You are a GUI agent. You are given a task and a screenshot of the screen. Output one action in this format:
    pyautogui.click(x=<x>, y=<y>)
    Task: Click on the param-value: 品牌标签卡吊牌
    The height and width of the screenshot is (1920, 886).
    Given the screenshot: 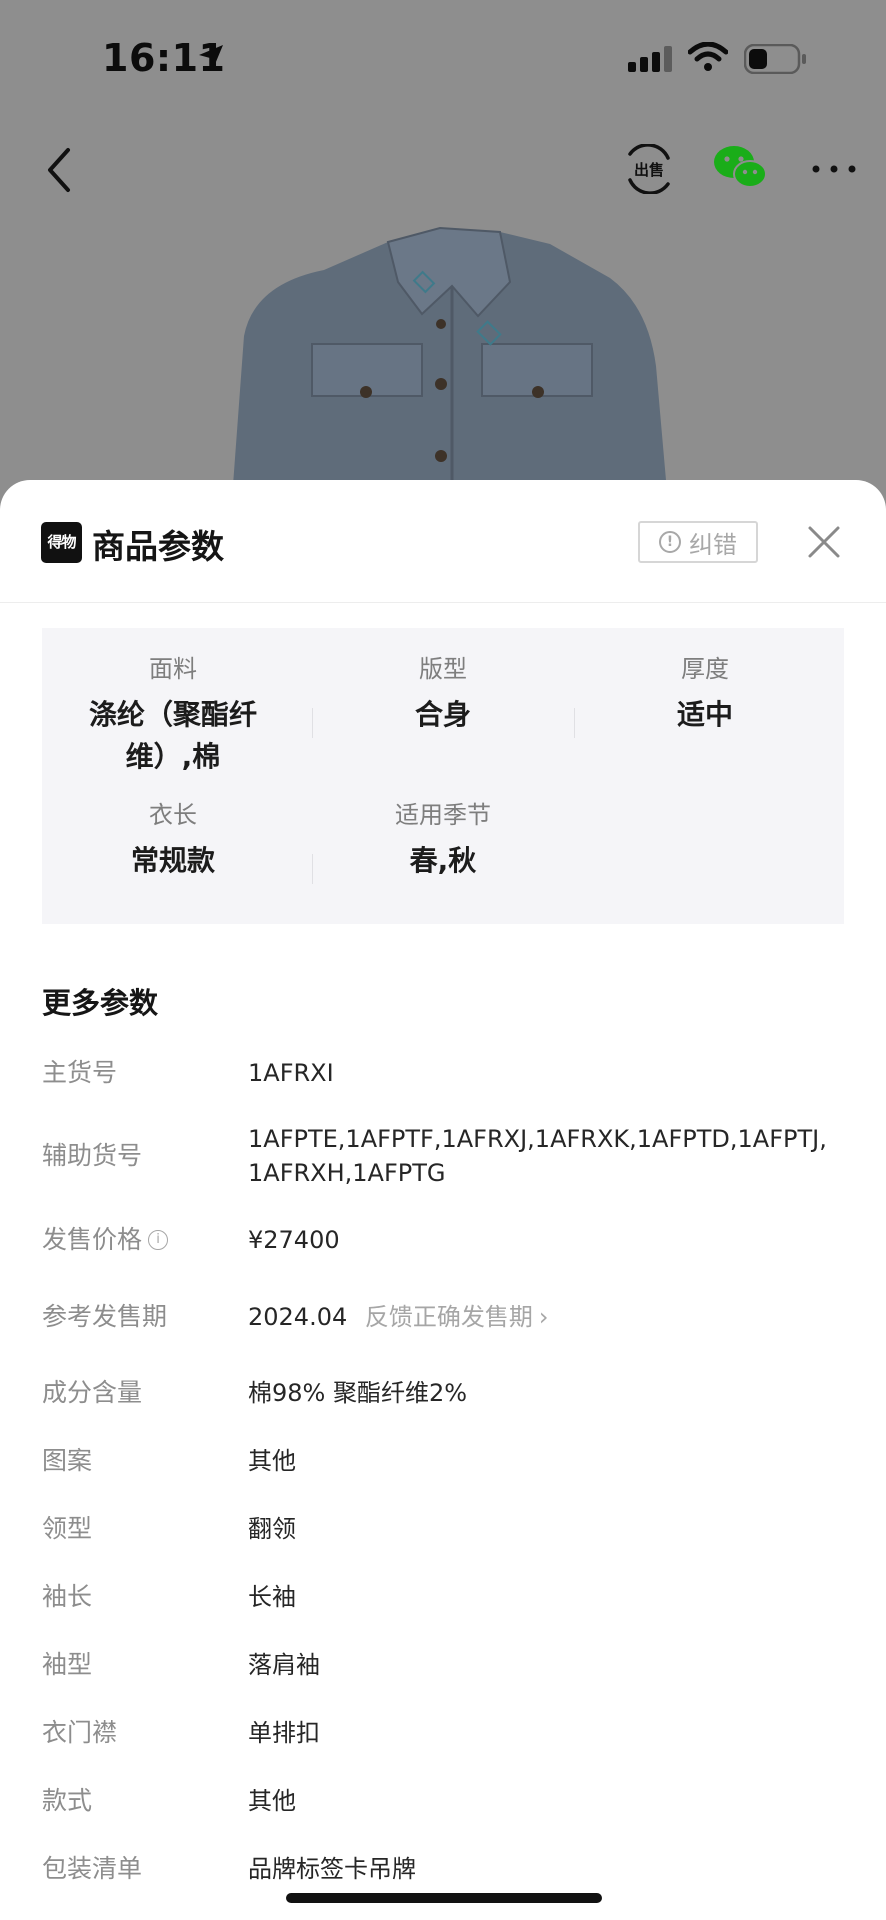 What is the action you would take?
    pyautogui.click(x=332, y=1869)
    